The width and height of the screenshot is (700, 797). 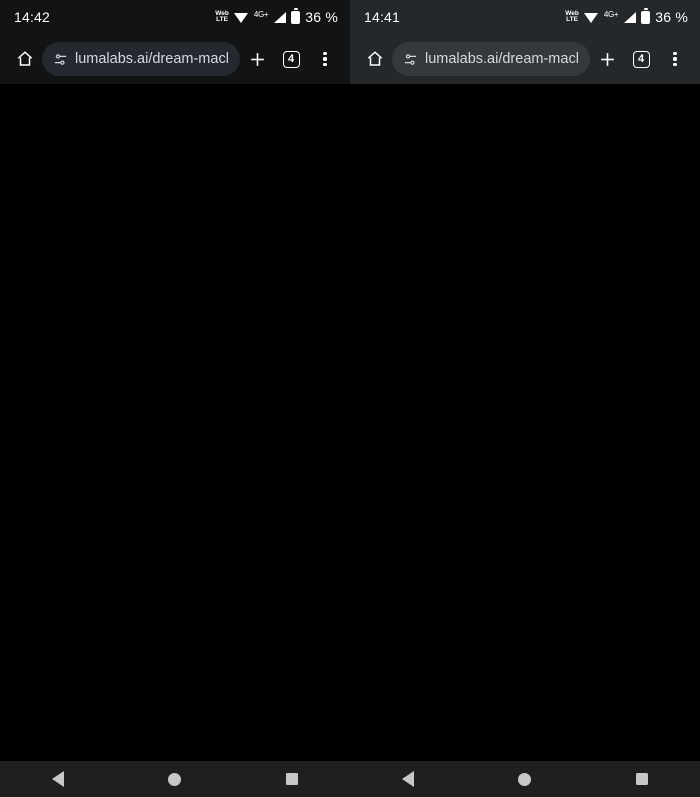 I want to click on status-time: 14:42, so click(x=32, y=17).